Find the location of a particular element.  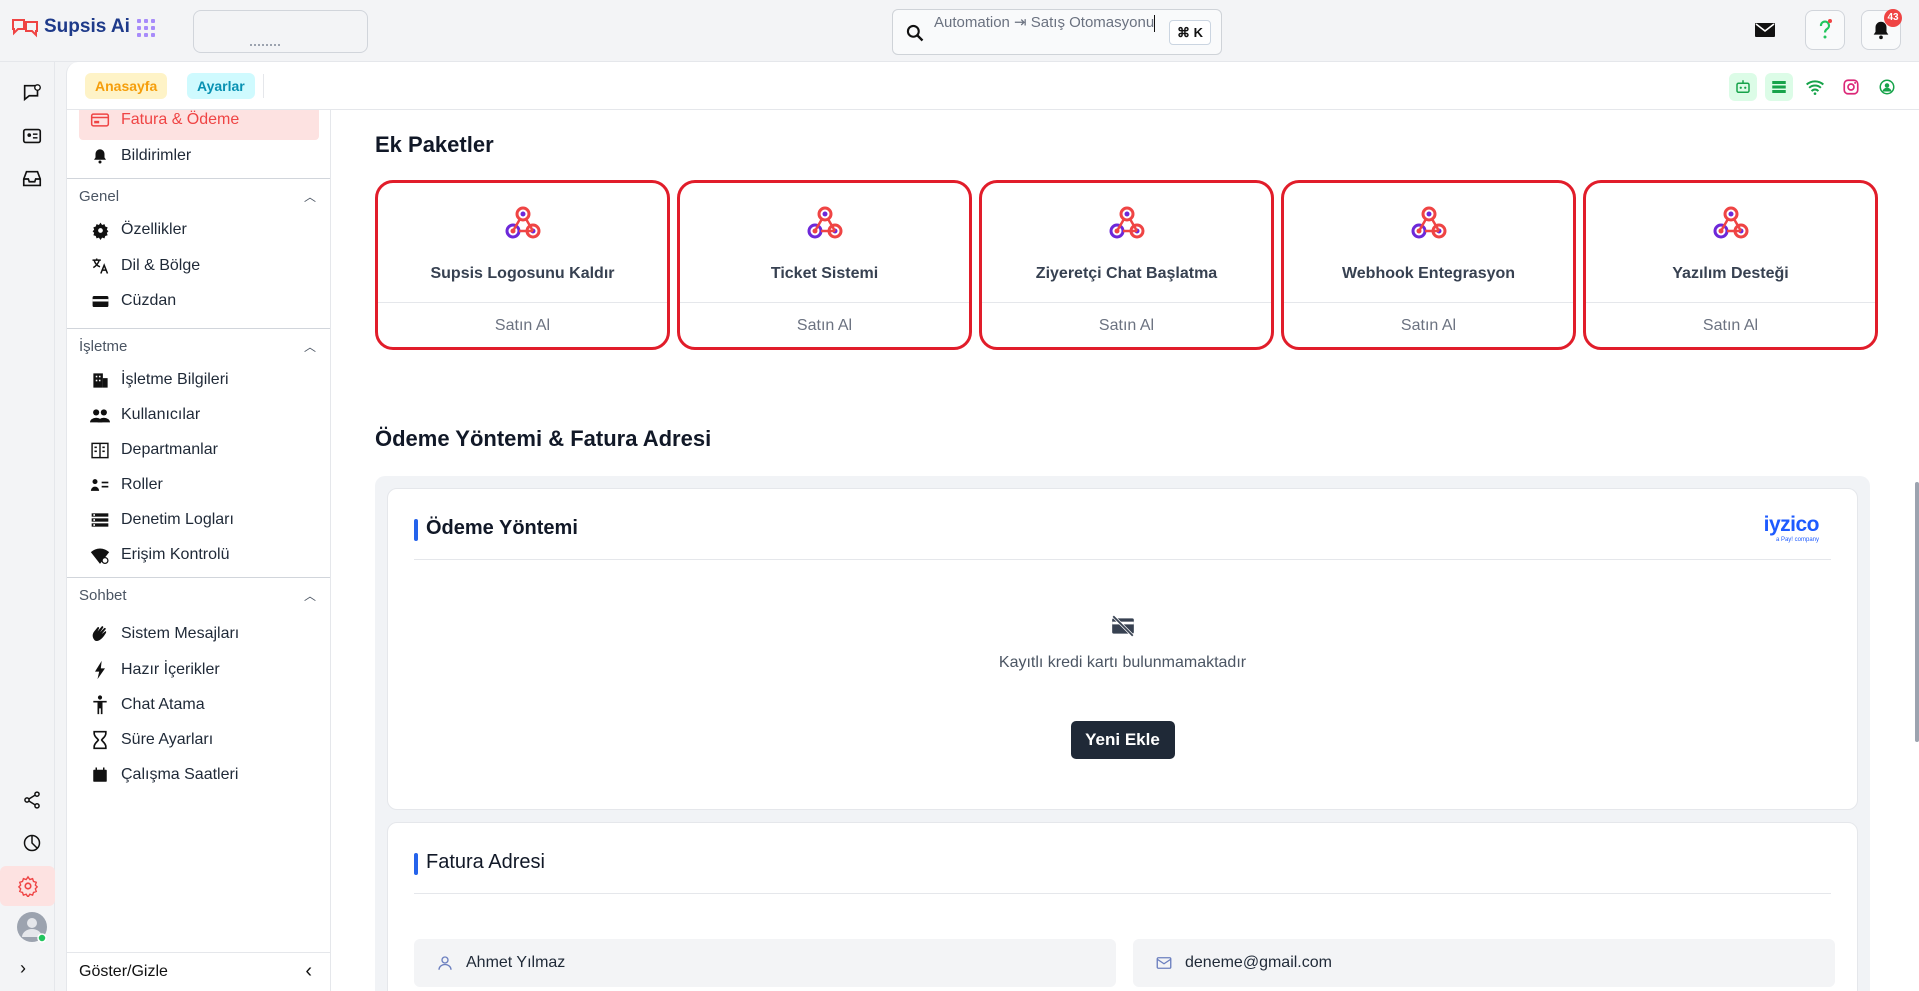

help-button is located at coordinates (1825, 30).